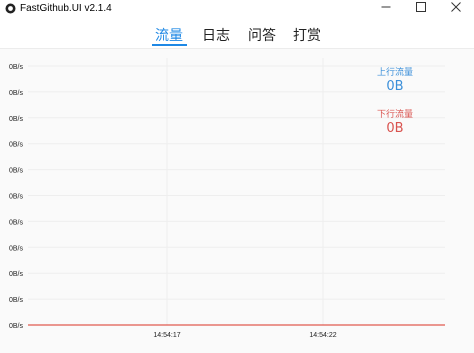 The image size is (474, 353). What do you see at coordinates (237, 11) in the screenshot?
I see `title-bar: FastGithub.UI v2.1.4` at bounding box center [237, 11].